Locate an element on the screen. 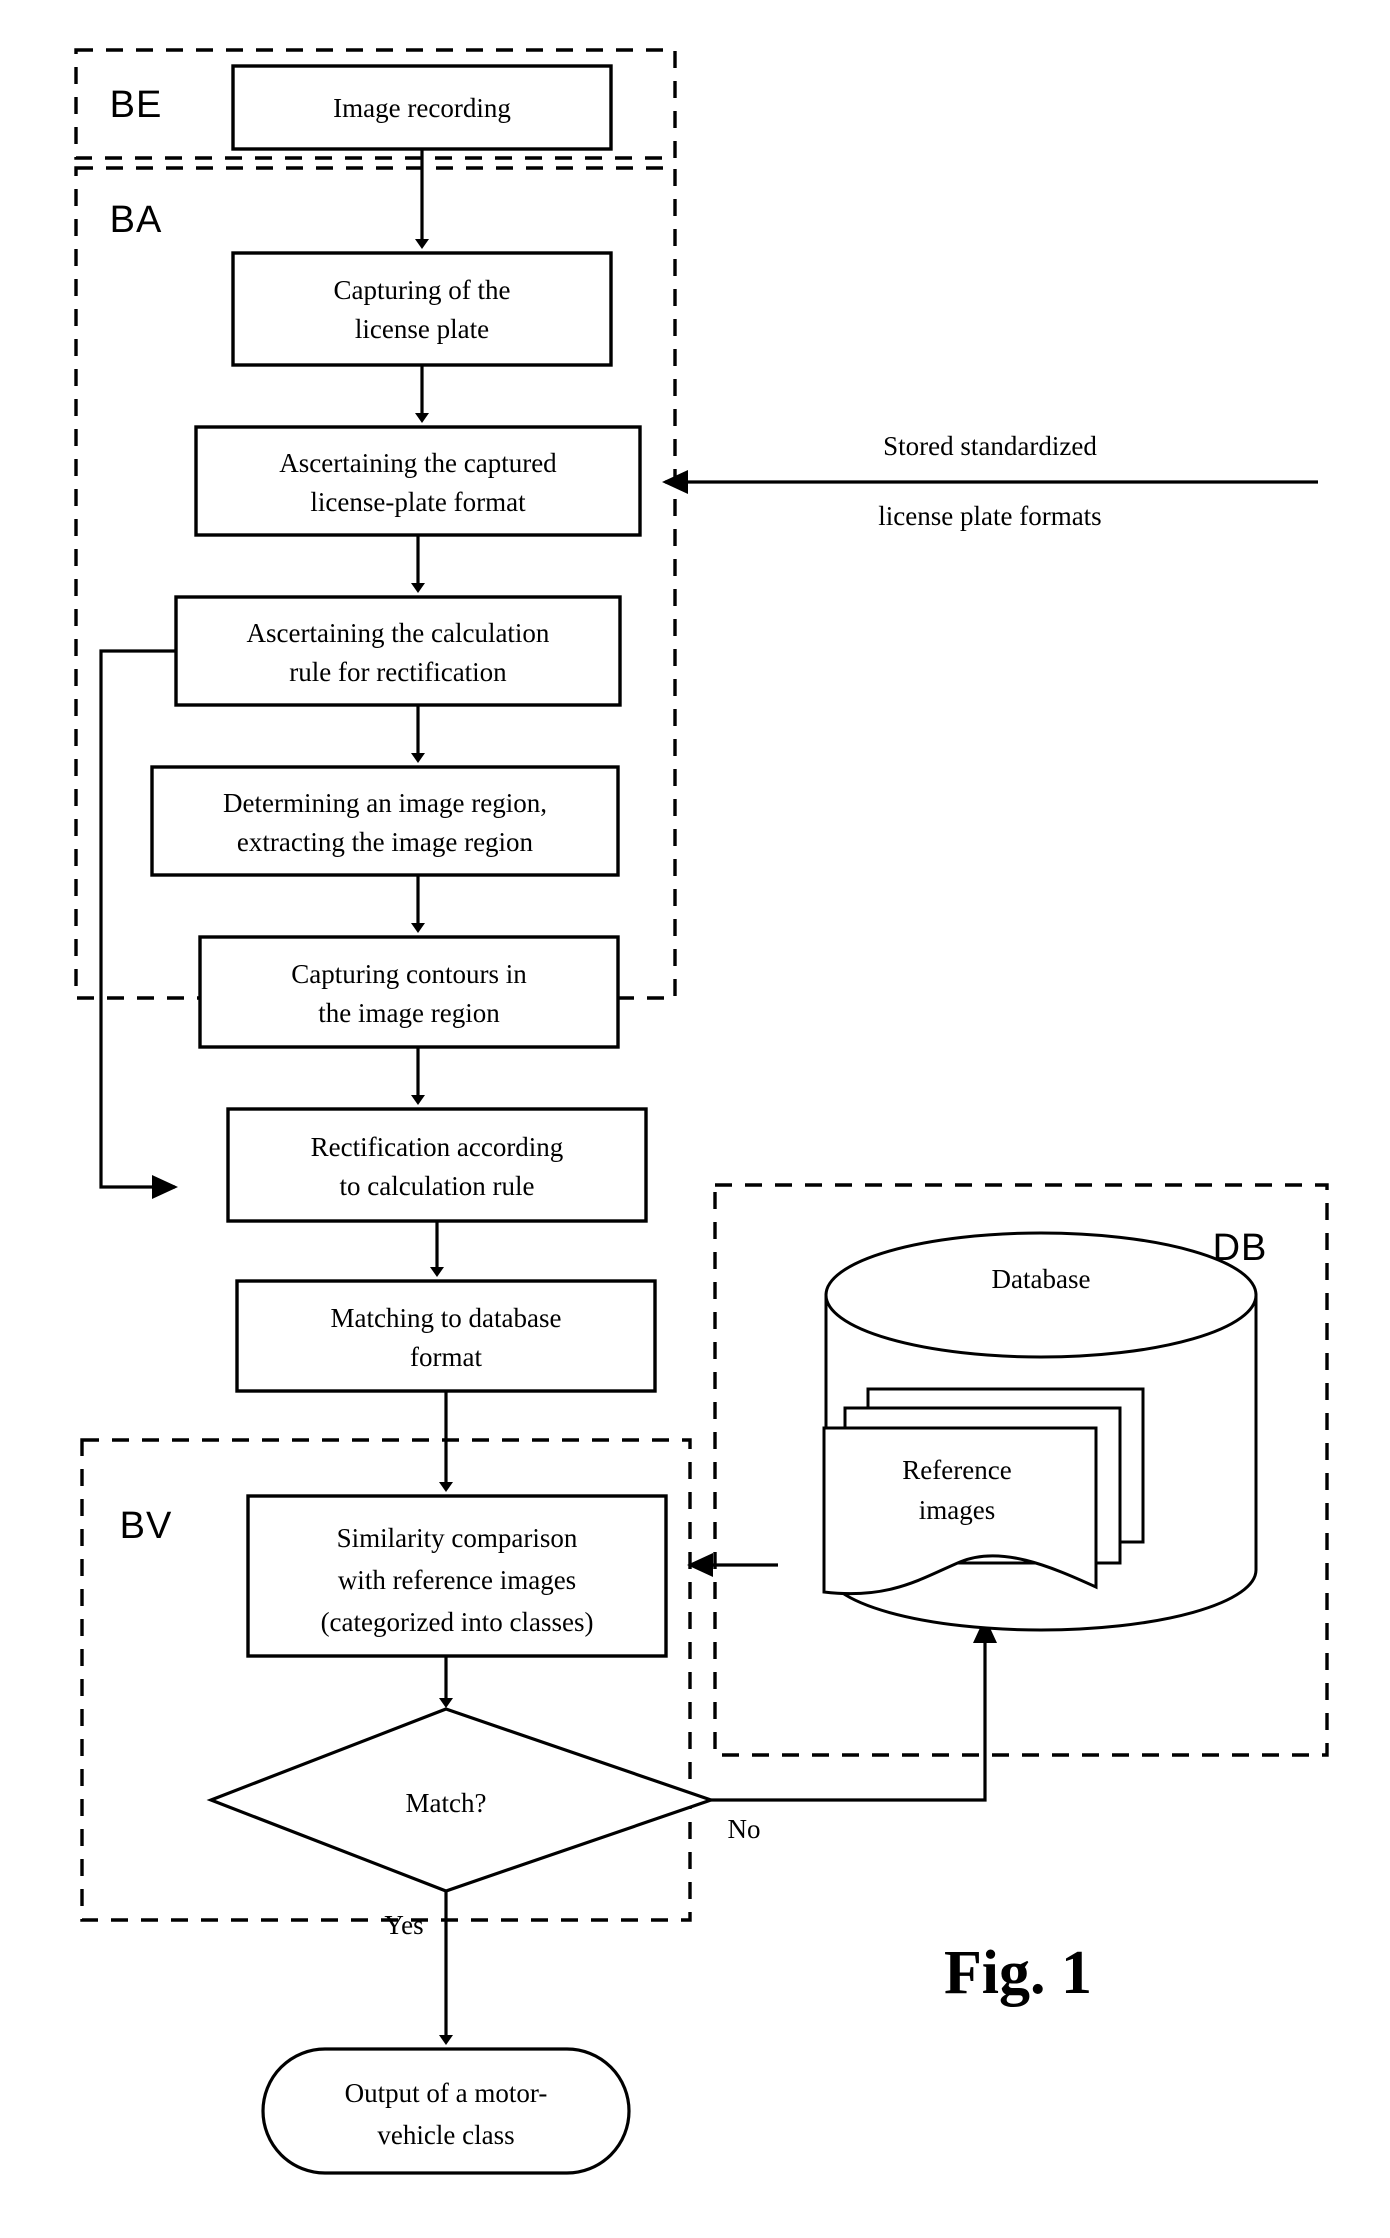 The width and height of the screenshot is (1390, 2238). group-label-BV: BV is located at coordinates (146, 1526).